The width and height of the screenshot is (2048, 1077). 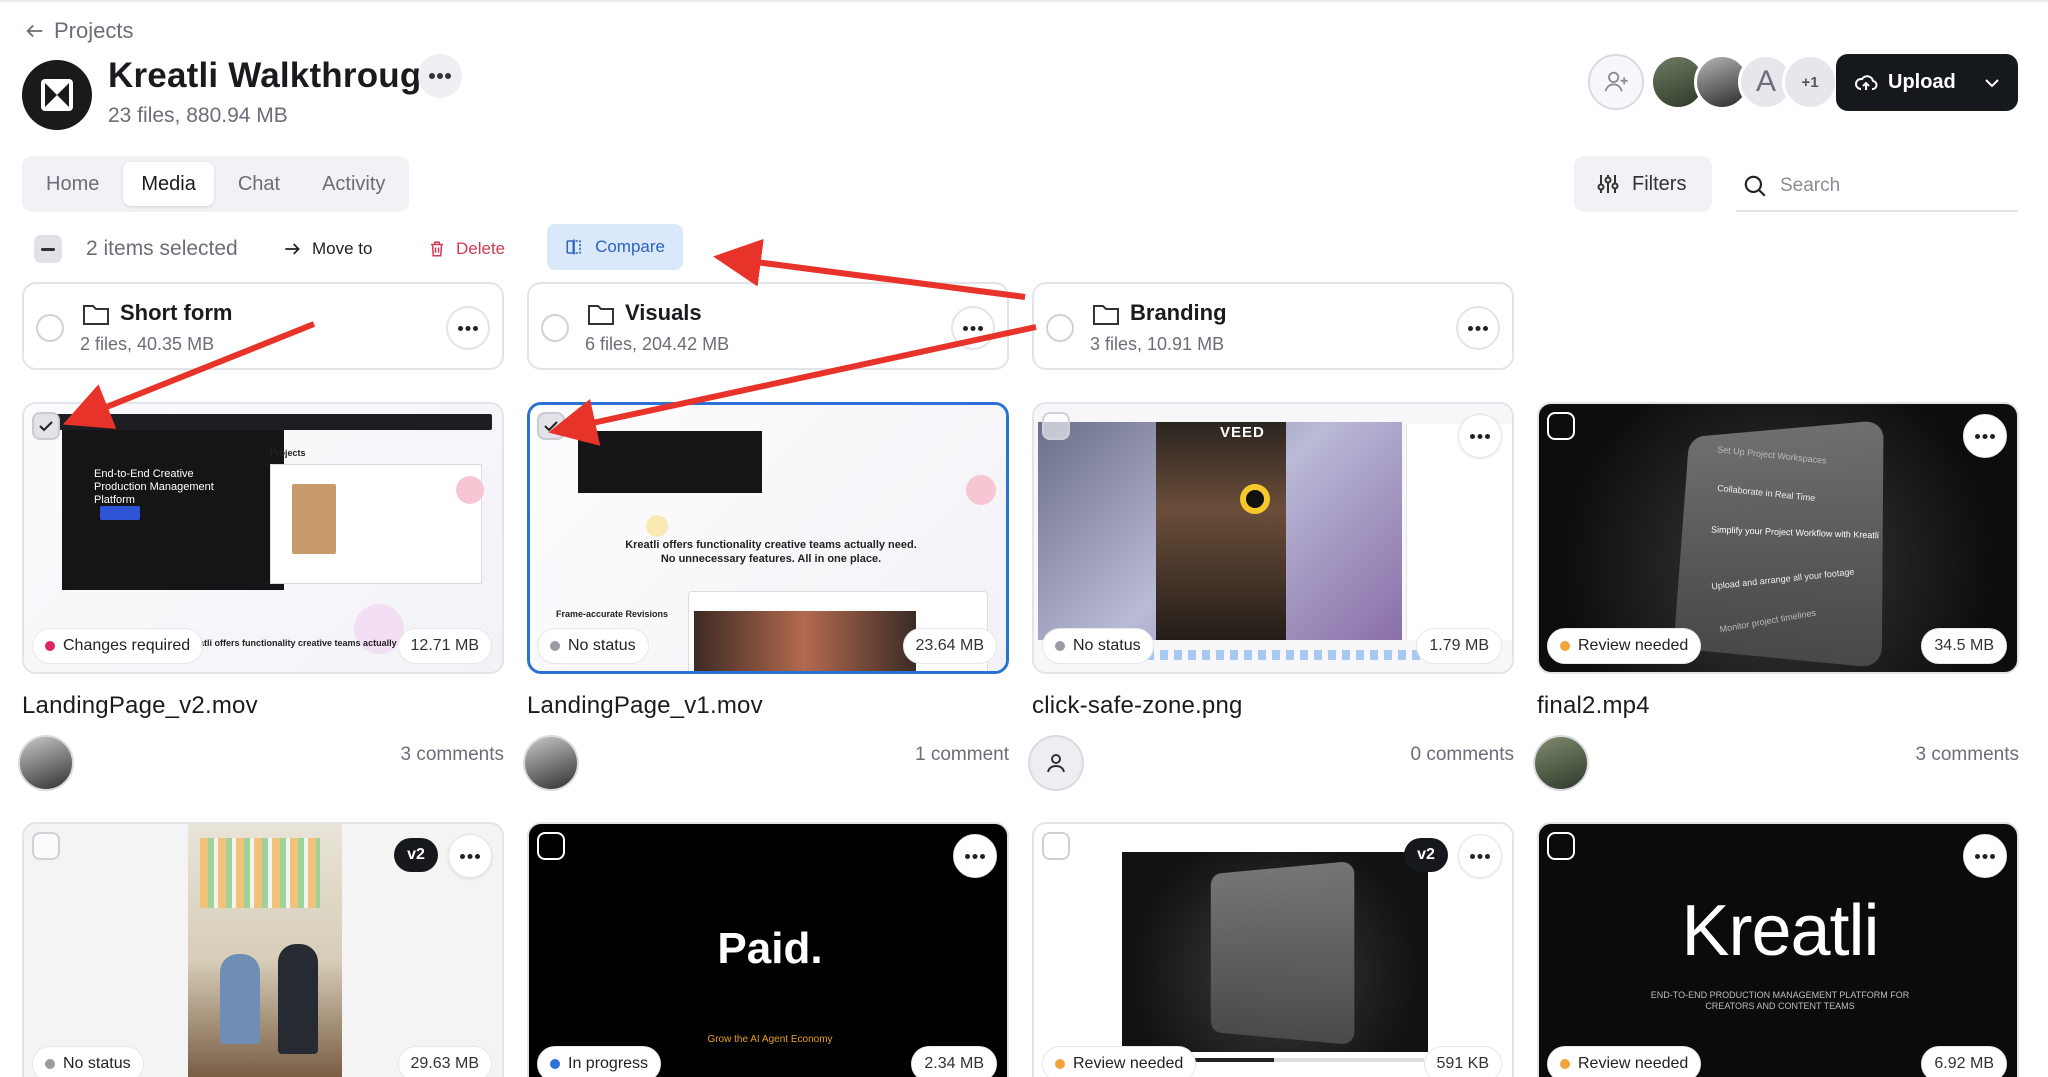 I want to click on file-thumbnail: Paid. Grow the AI Agent Economy, so click(x=768, y=949).